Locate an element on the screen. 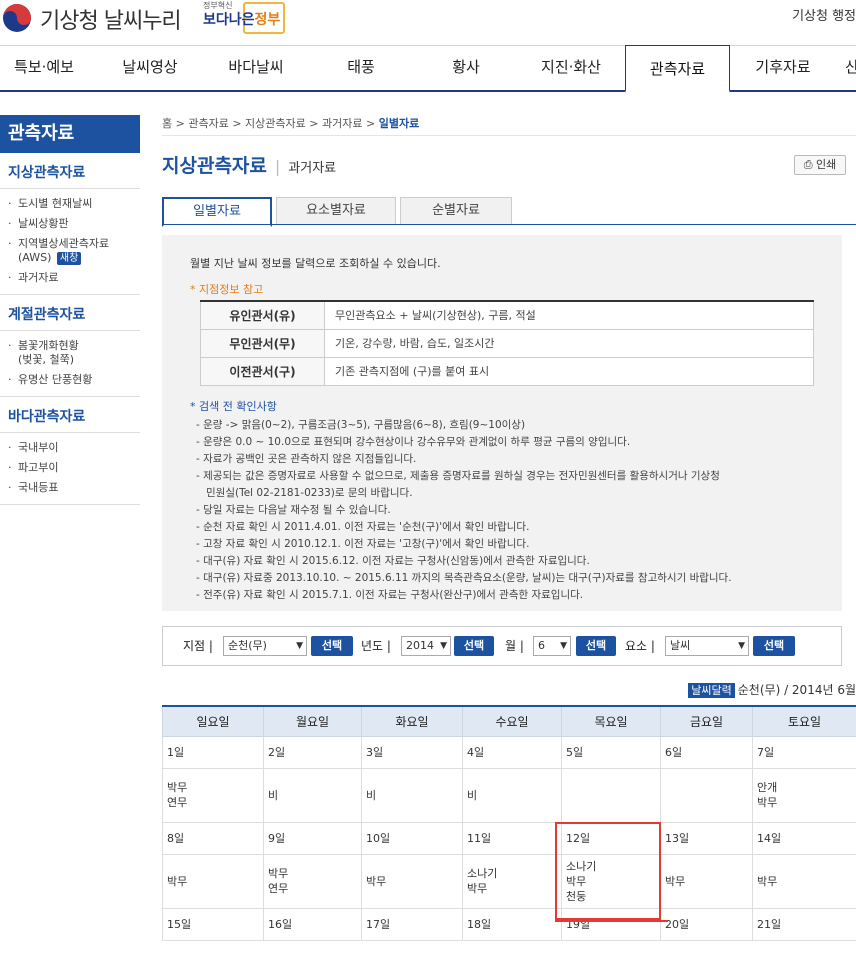 The width and height of the screenshot is (856, 953). calendar-day-number: 14일 is located at coordinates (804, 838).